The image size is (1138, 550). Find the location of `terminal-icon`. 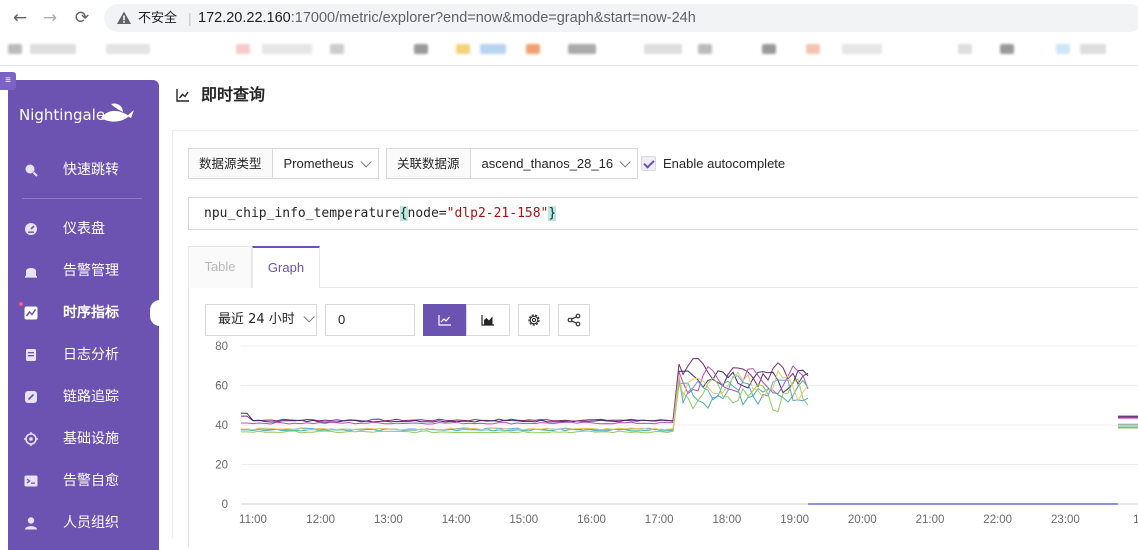

terminal-icon is located at coordinates (31, 481).